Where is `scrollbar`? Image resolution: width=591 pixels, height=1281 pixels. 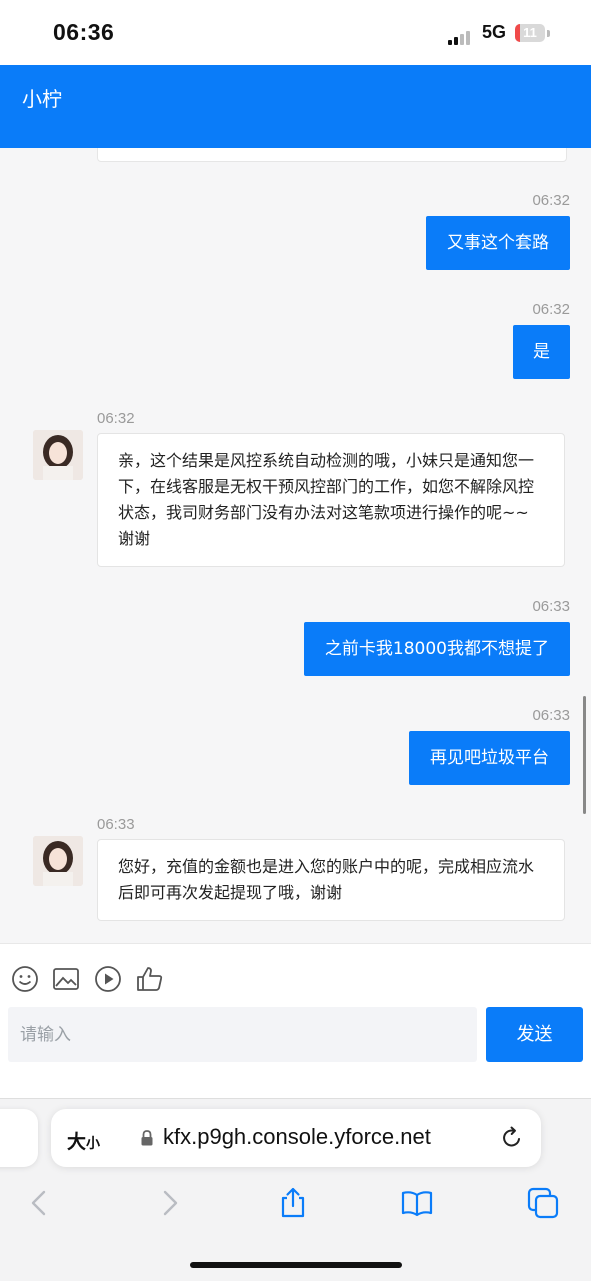
scrollbar is located at coordinates (584, 755).